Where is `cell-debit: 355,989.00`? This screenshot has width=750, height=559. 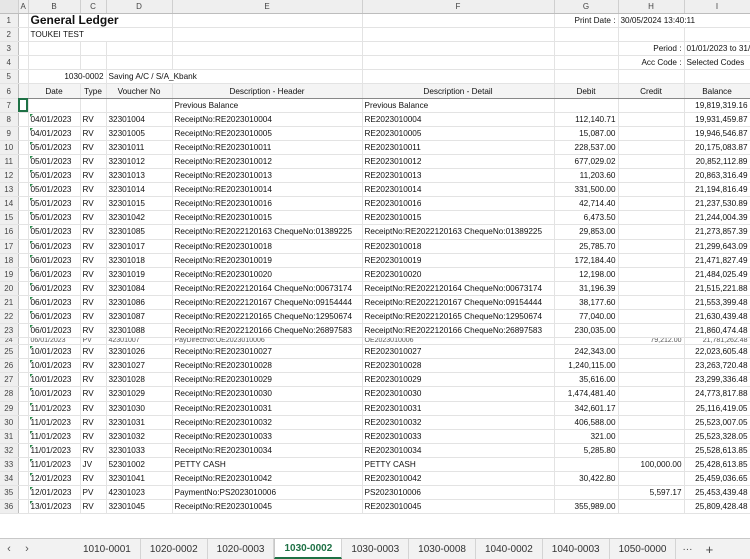
cell-debit: 355,989.00 is located at coordinates (586, 507).